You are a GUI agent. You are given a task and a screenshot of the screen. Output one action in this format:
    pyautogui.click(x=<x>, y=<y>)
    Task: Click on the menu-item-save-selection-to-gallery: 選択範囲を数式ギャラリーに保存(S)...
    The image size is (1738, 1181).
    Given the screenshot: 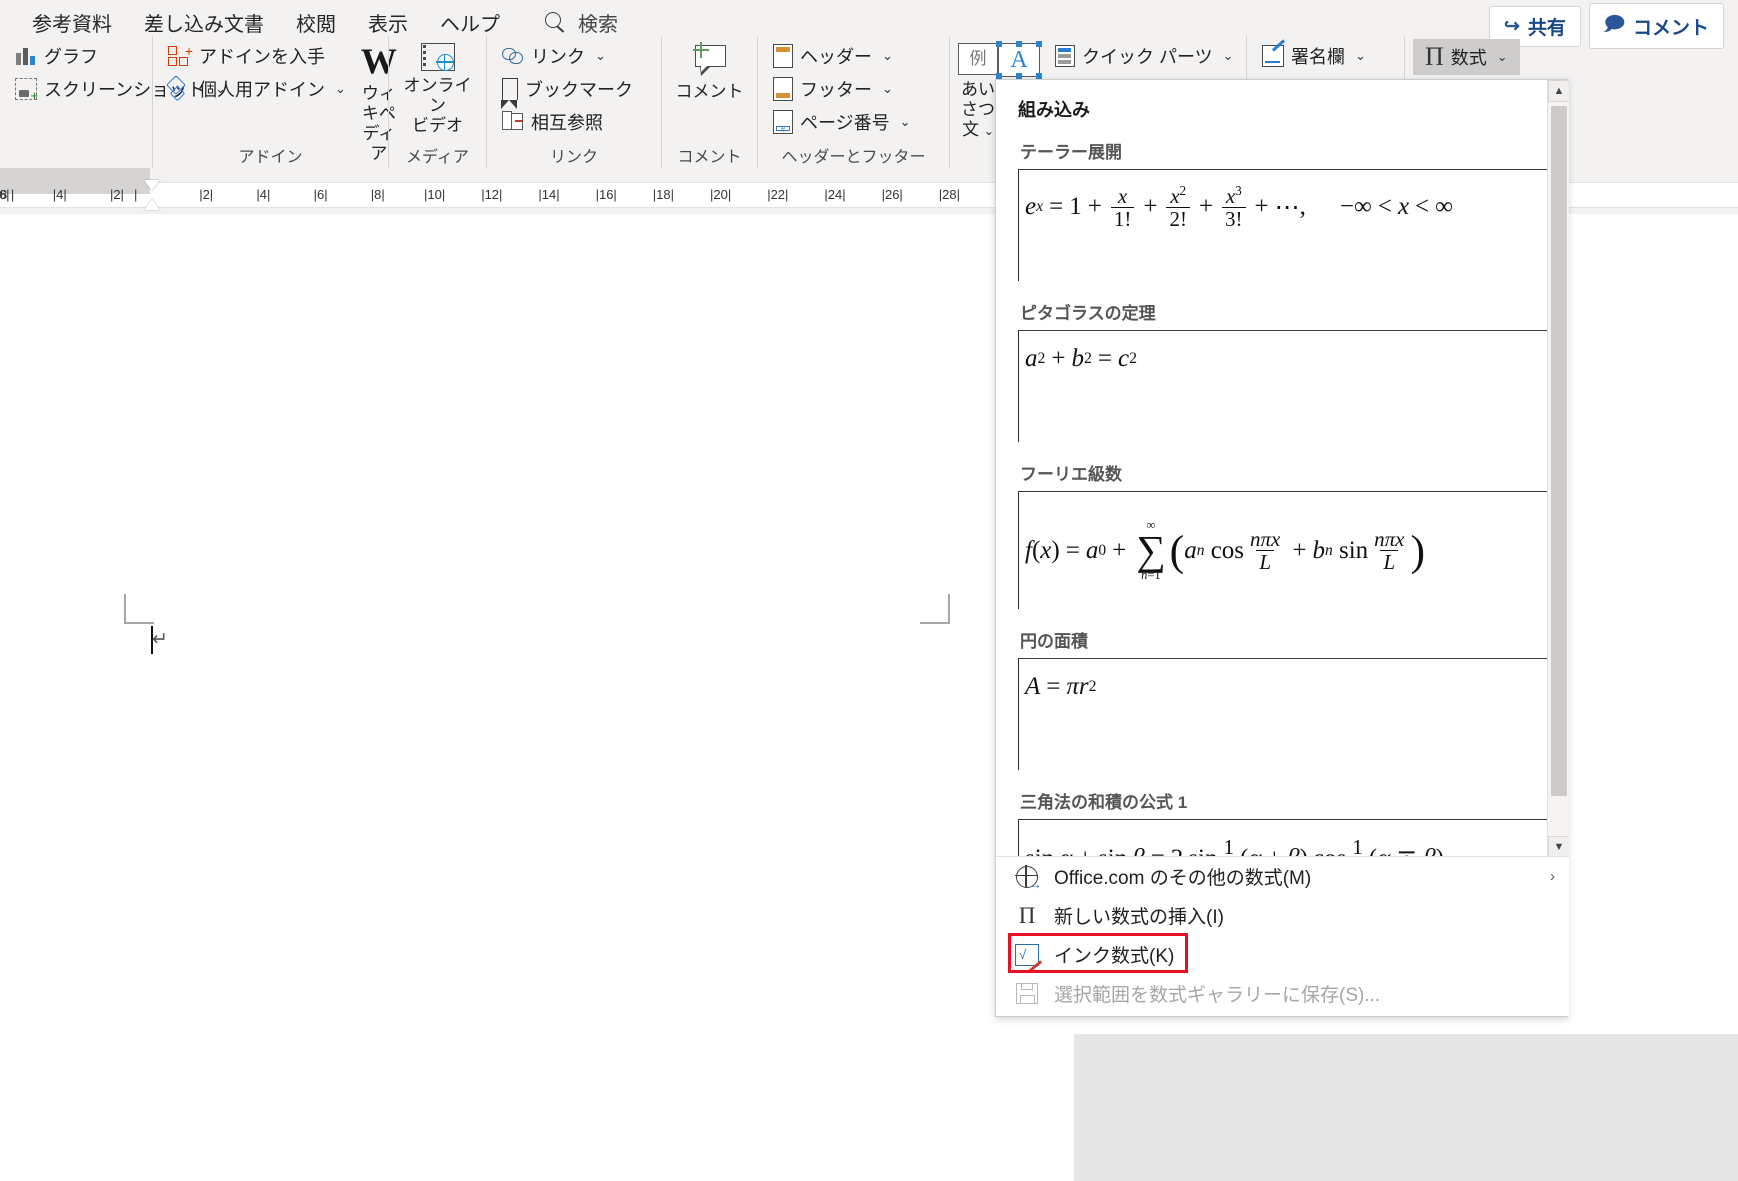 What is the action you would take?
    pyautogui.click(x=1282, y=993)
    